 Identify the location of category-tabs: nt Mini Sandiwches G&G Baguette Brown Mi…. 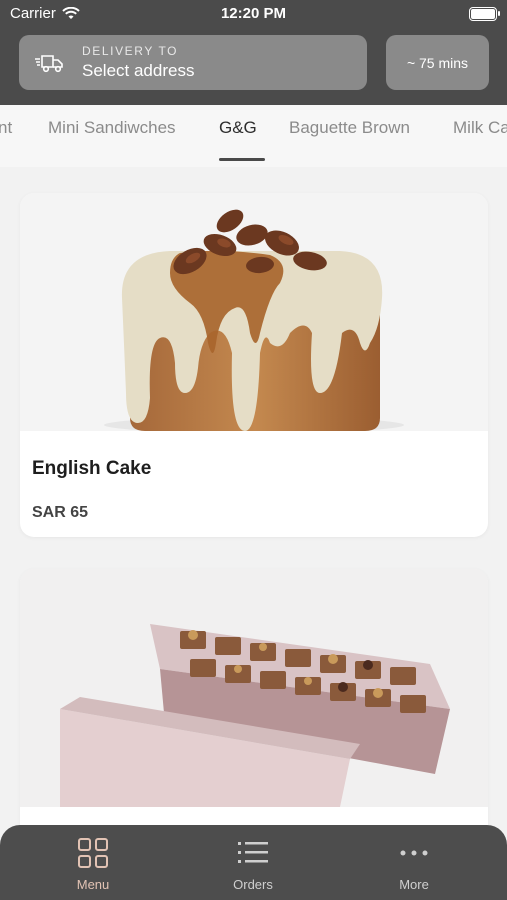
(253, 136).